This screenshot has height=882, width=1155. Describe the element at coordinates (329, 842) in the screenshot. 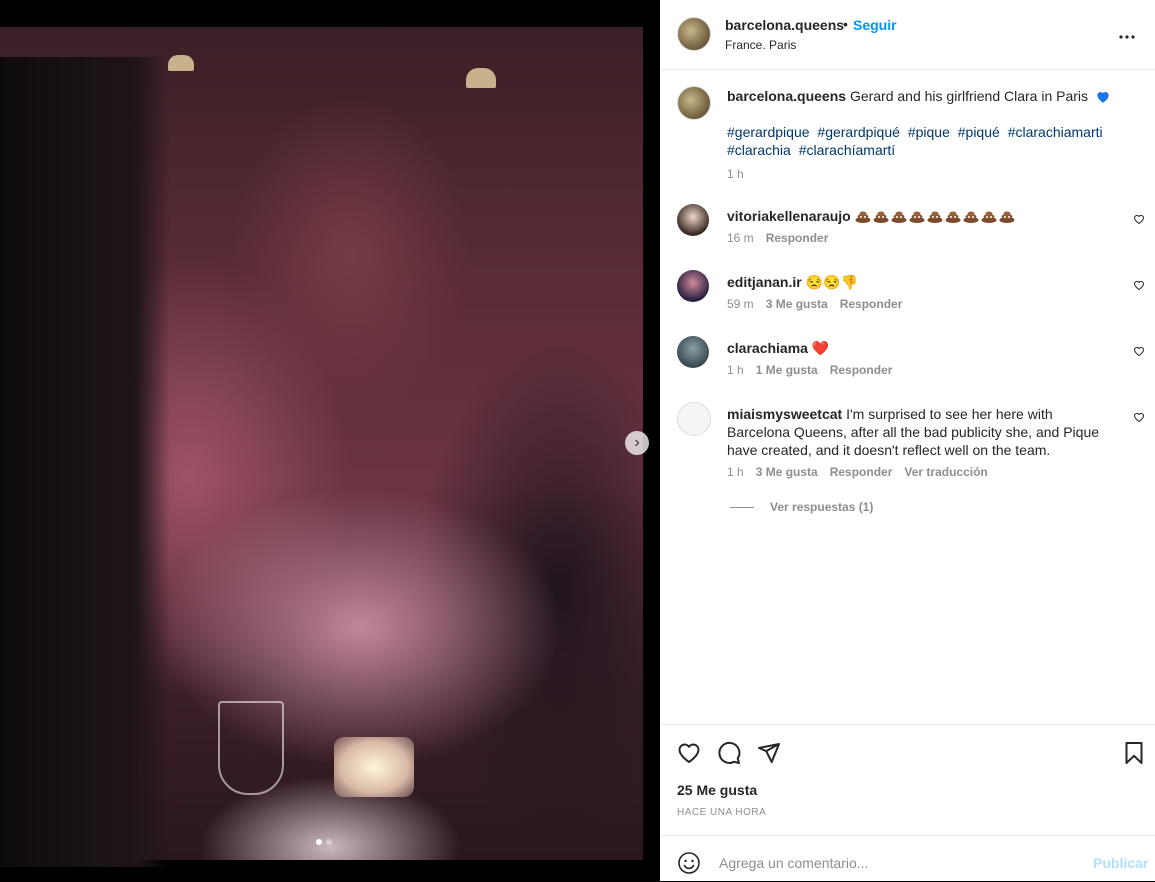

I see `carousel-dot` at that location.